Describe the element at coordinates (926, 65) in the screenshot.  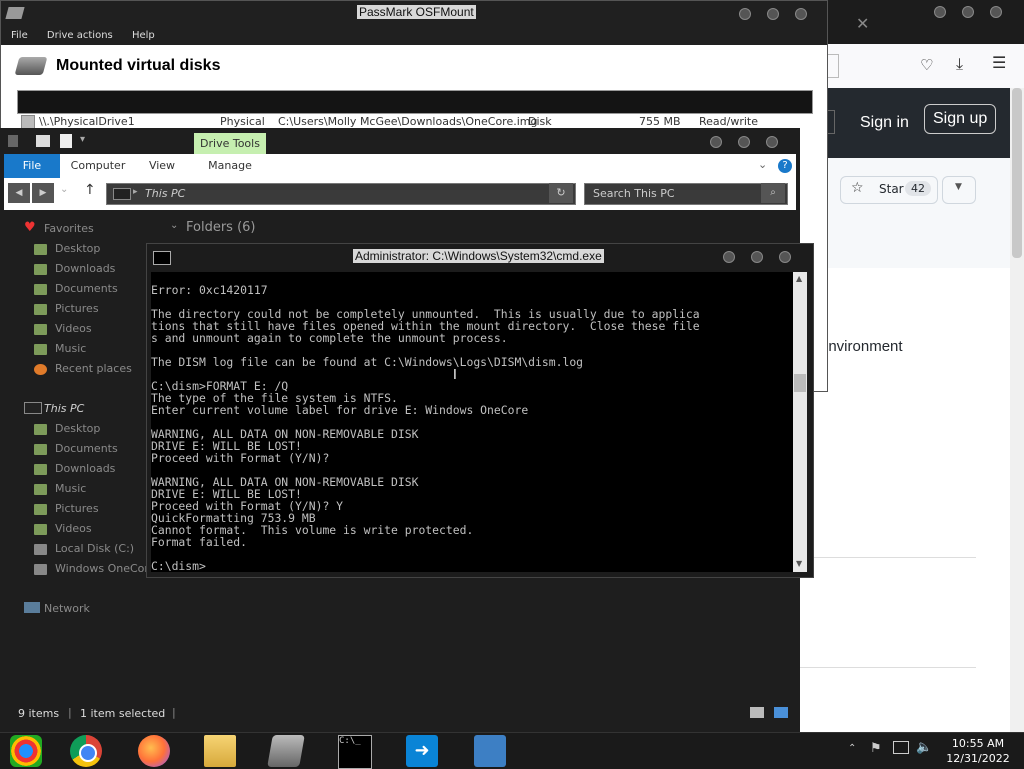
I see `pocket-icon: ♡` at that location.